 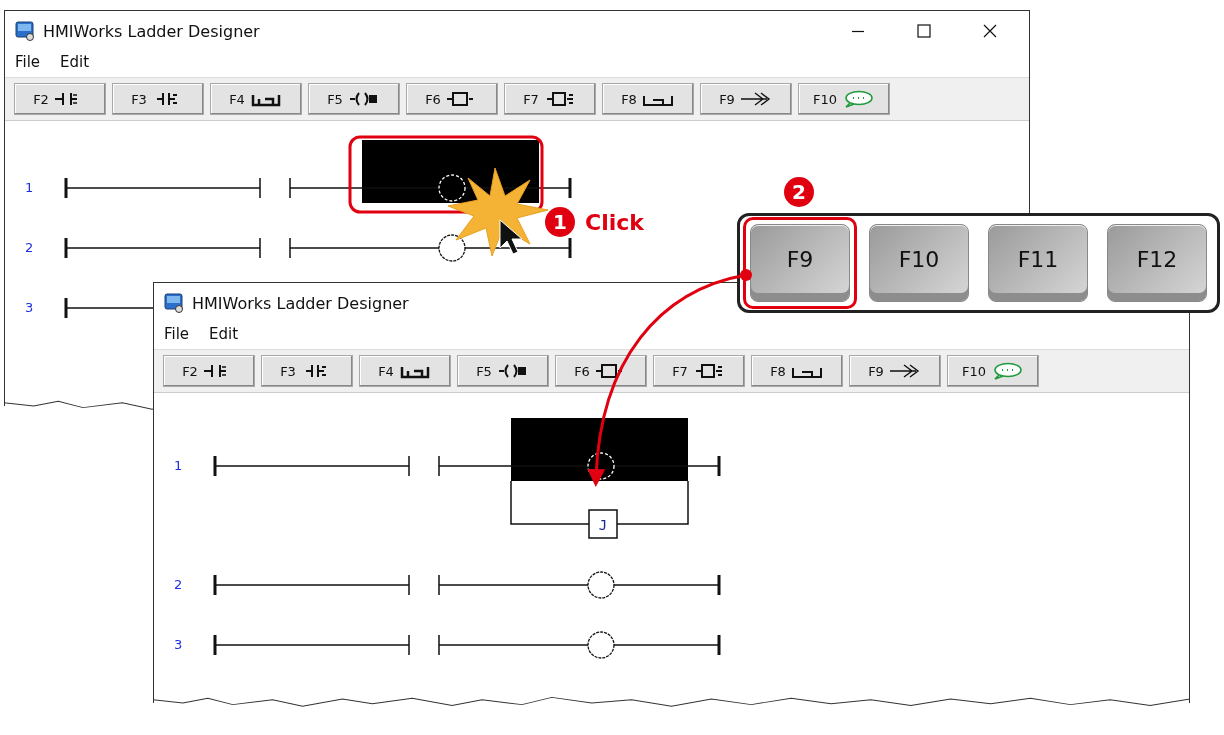 I want to click on starburst-icon, so click(x=498, y=212).